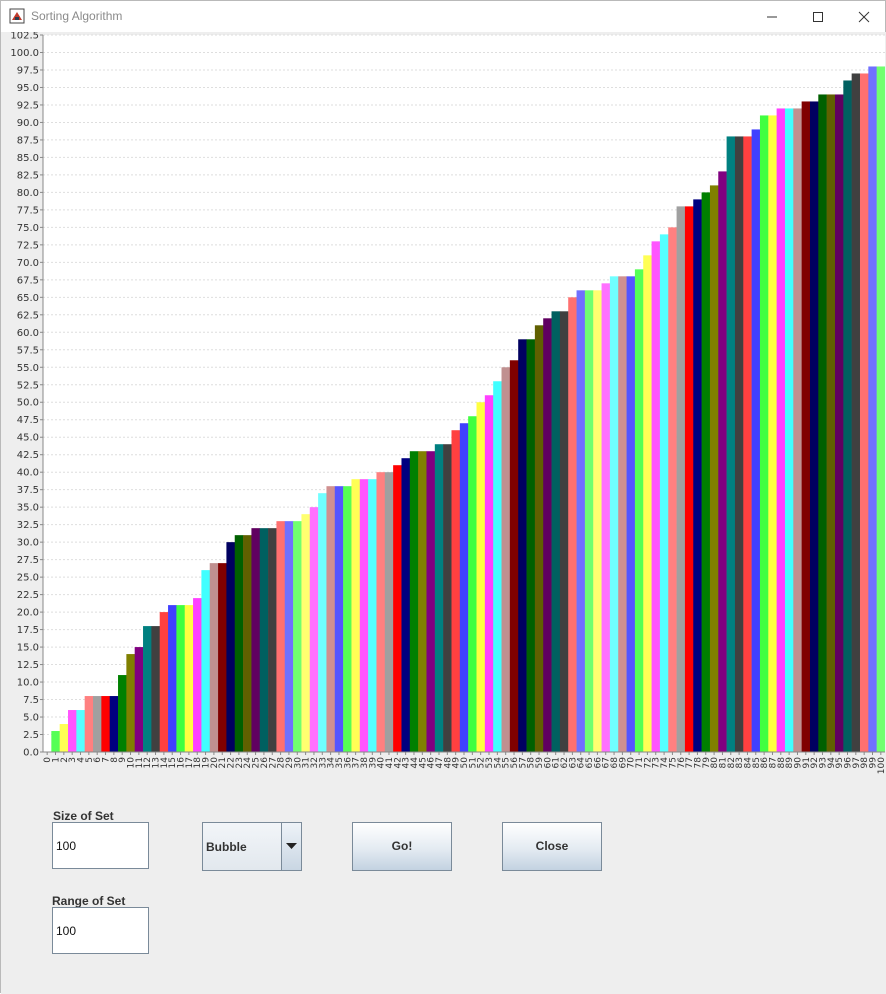 This screenshot has width=886, height=994. I want to click on y-tick-label: 67.5, so click(28, 280).